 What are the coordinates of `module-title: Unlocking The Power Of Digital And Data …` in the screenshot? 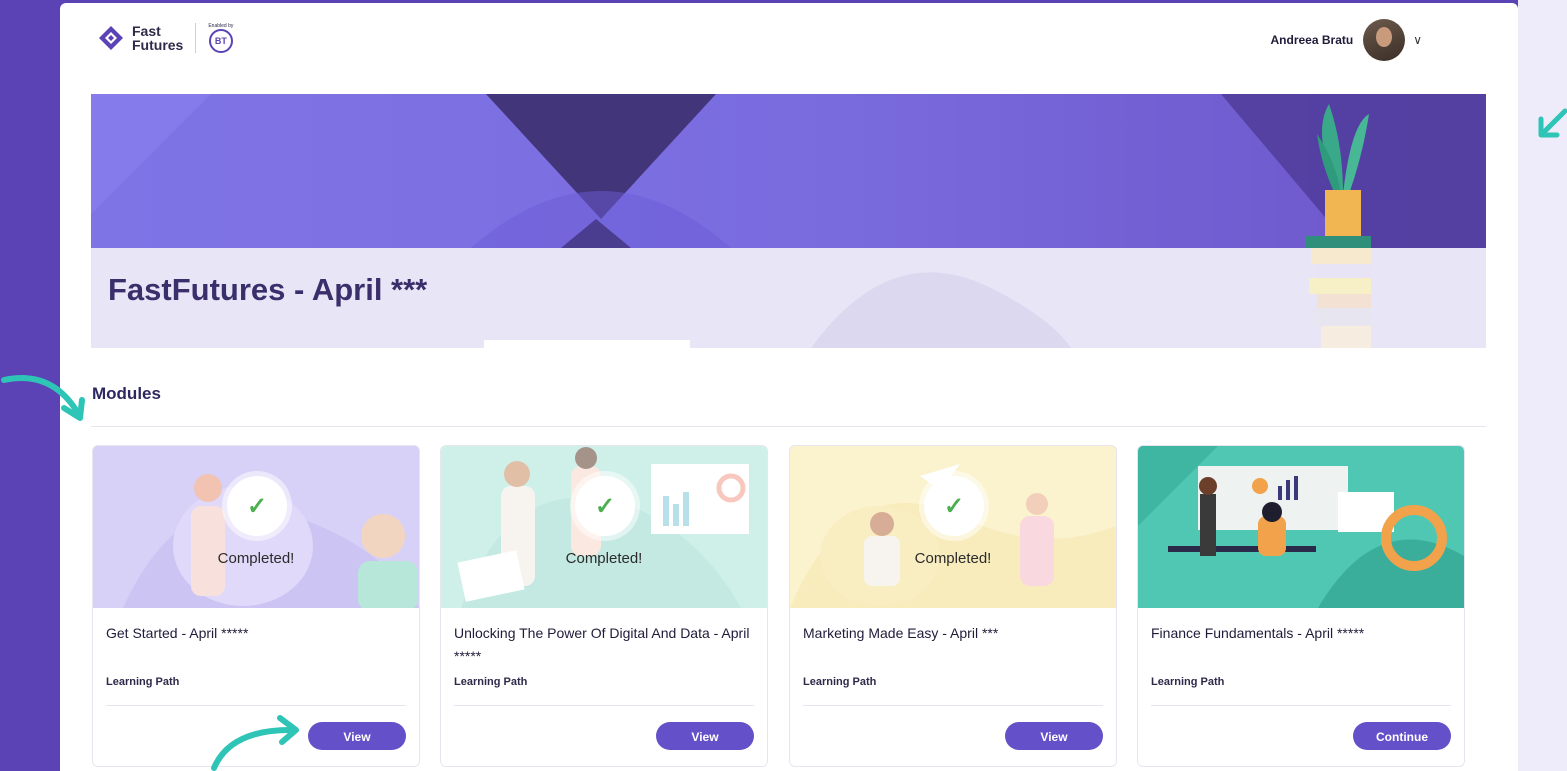 It's located at (604, 645).